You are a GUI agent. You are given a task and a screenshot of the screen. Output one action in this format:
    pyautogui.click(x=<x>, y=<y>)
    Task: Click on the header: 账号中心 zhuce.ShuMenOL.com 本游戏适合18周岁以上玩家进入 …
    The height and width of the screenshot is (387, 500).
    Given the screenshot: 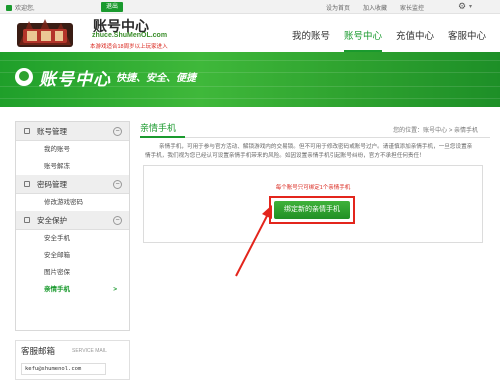 What is the action you would take?
    pyautogui.click(x=250, y=33)
    